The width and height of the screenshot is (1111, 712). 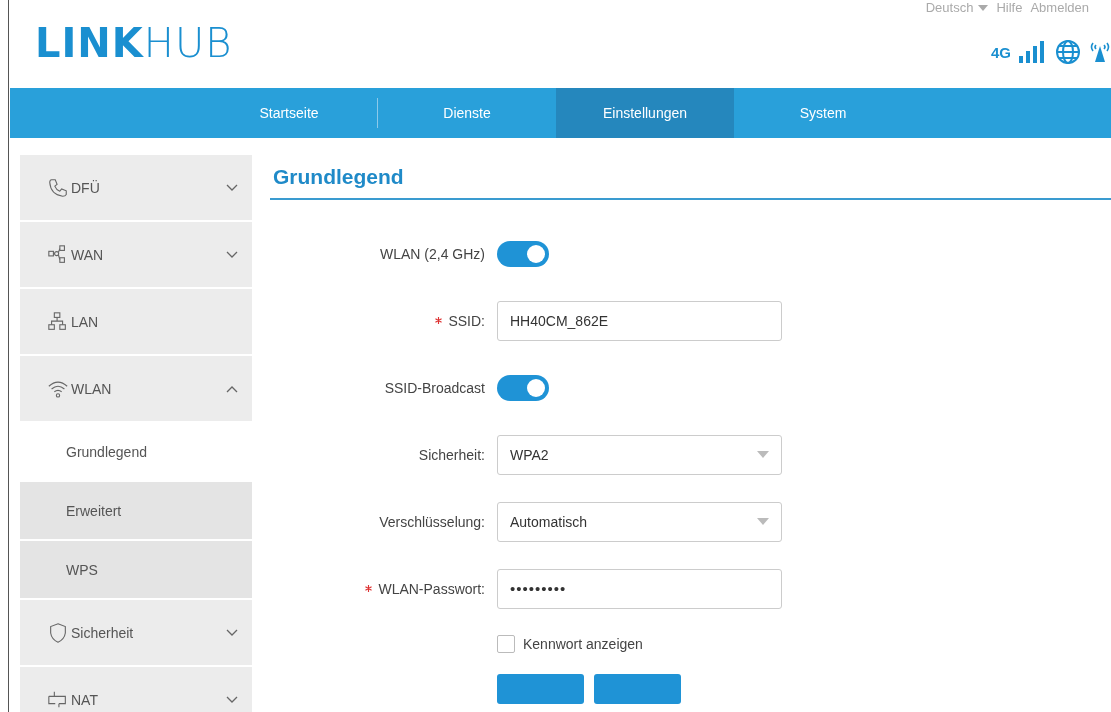 I want to click on field-label: Verschlüsselung:, so click(x=432, y=521).